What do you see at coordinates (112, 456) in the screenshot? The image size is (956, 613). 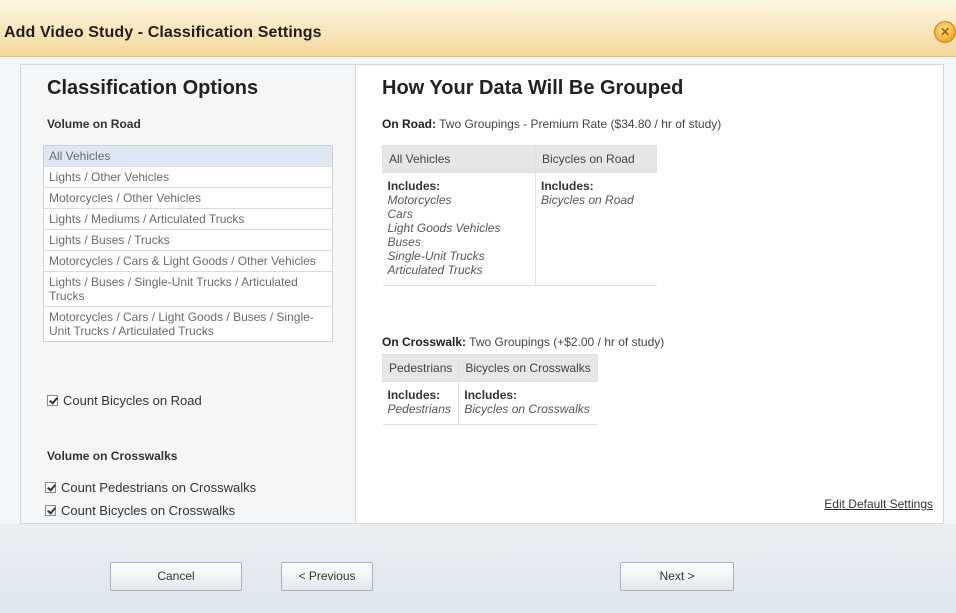 I see `volume-on-crosswalks-label: Volume on Crosswalks` at bounding box center [112, 456].